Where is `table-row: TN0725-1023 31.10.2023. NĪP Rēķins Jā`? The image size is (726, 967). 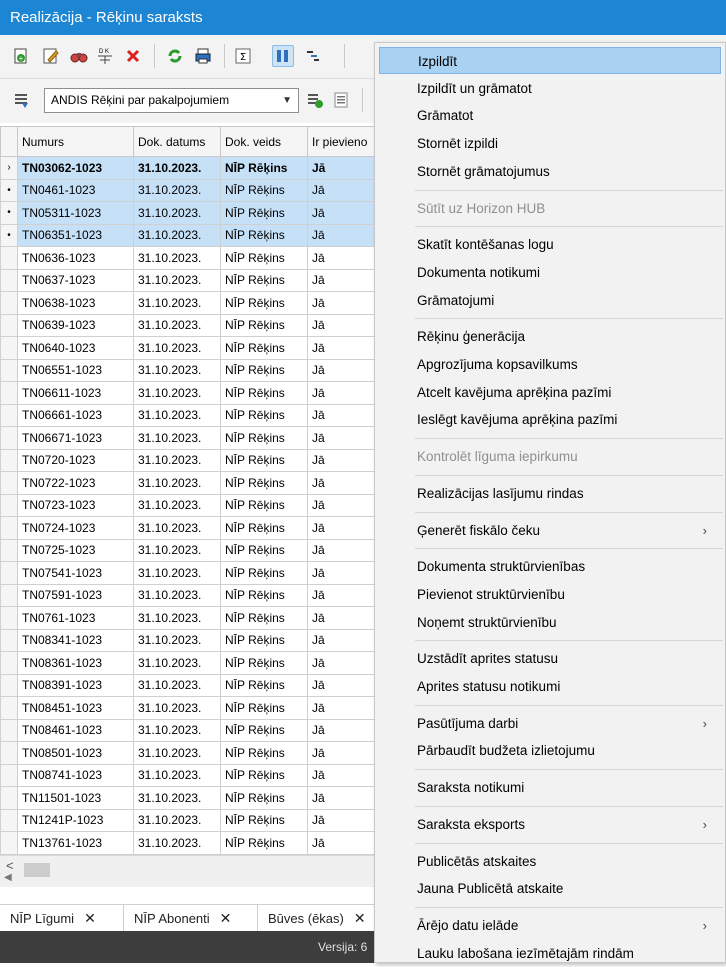 table-row: TN0725-1023 31.10.2023. NĪP Rēķins Jā is located at coordinates (194, 550).